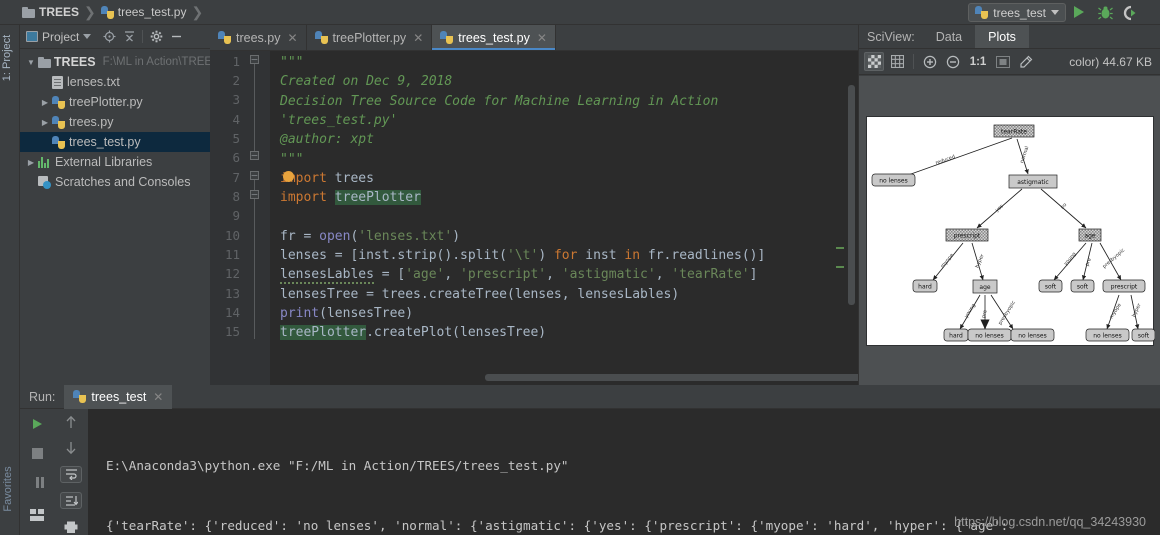  Describe the element at coordinates (156, 37) in the screenshot. I see `gear-icon` at that location.